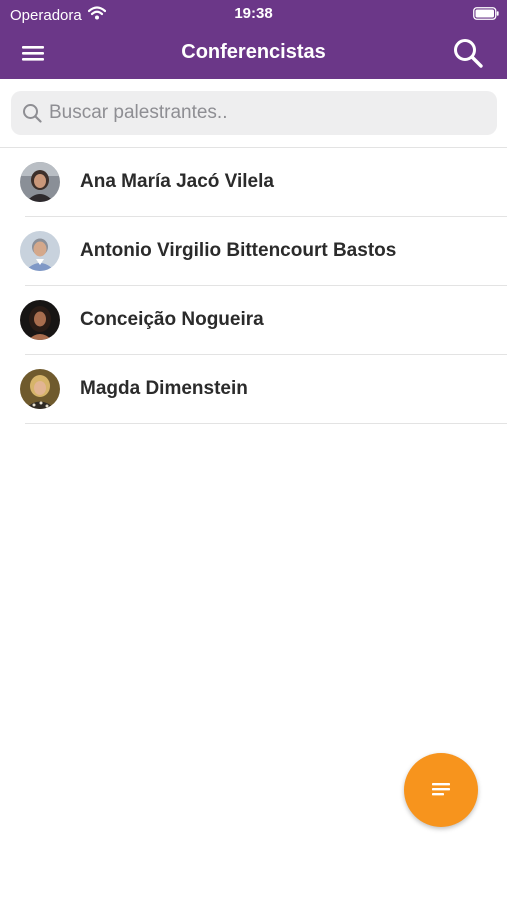 The height and width of the screenshot is (900, 507). Describe the element at coordinates (177, 181) in the screenshot. I see `speaker-name: Ana María Jacó Vilela` at that location.